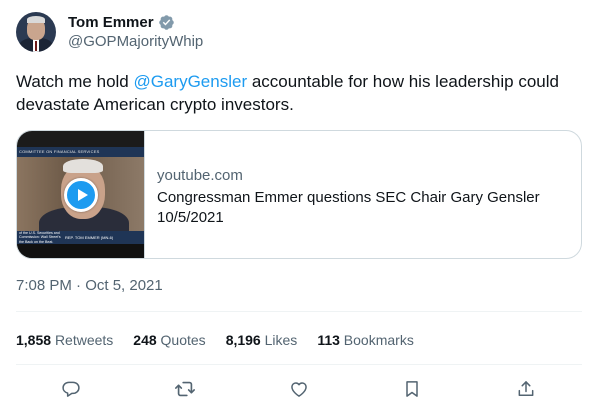 The height and width of the screenshot is (413, 598). I want to click on play-icon, so click(81, 195).